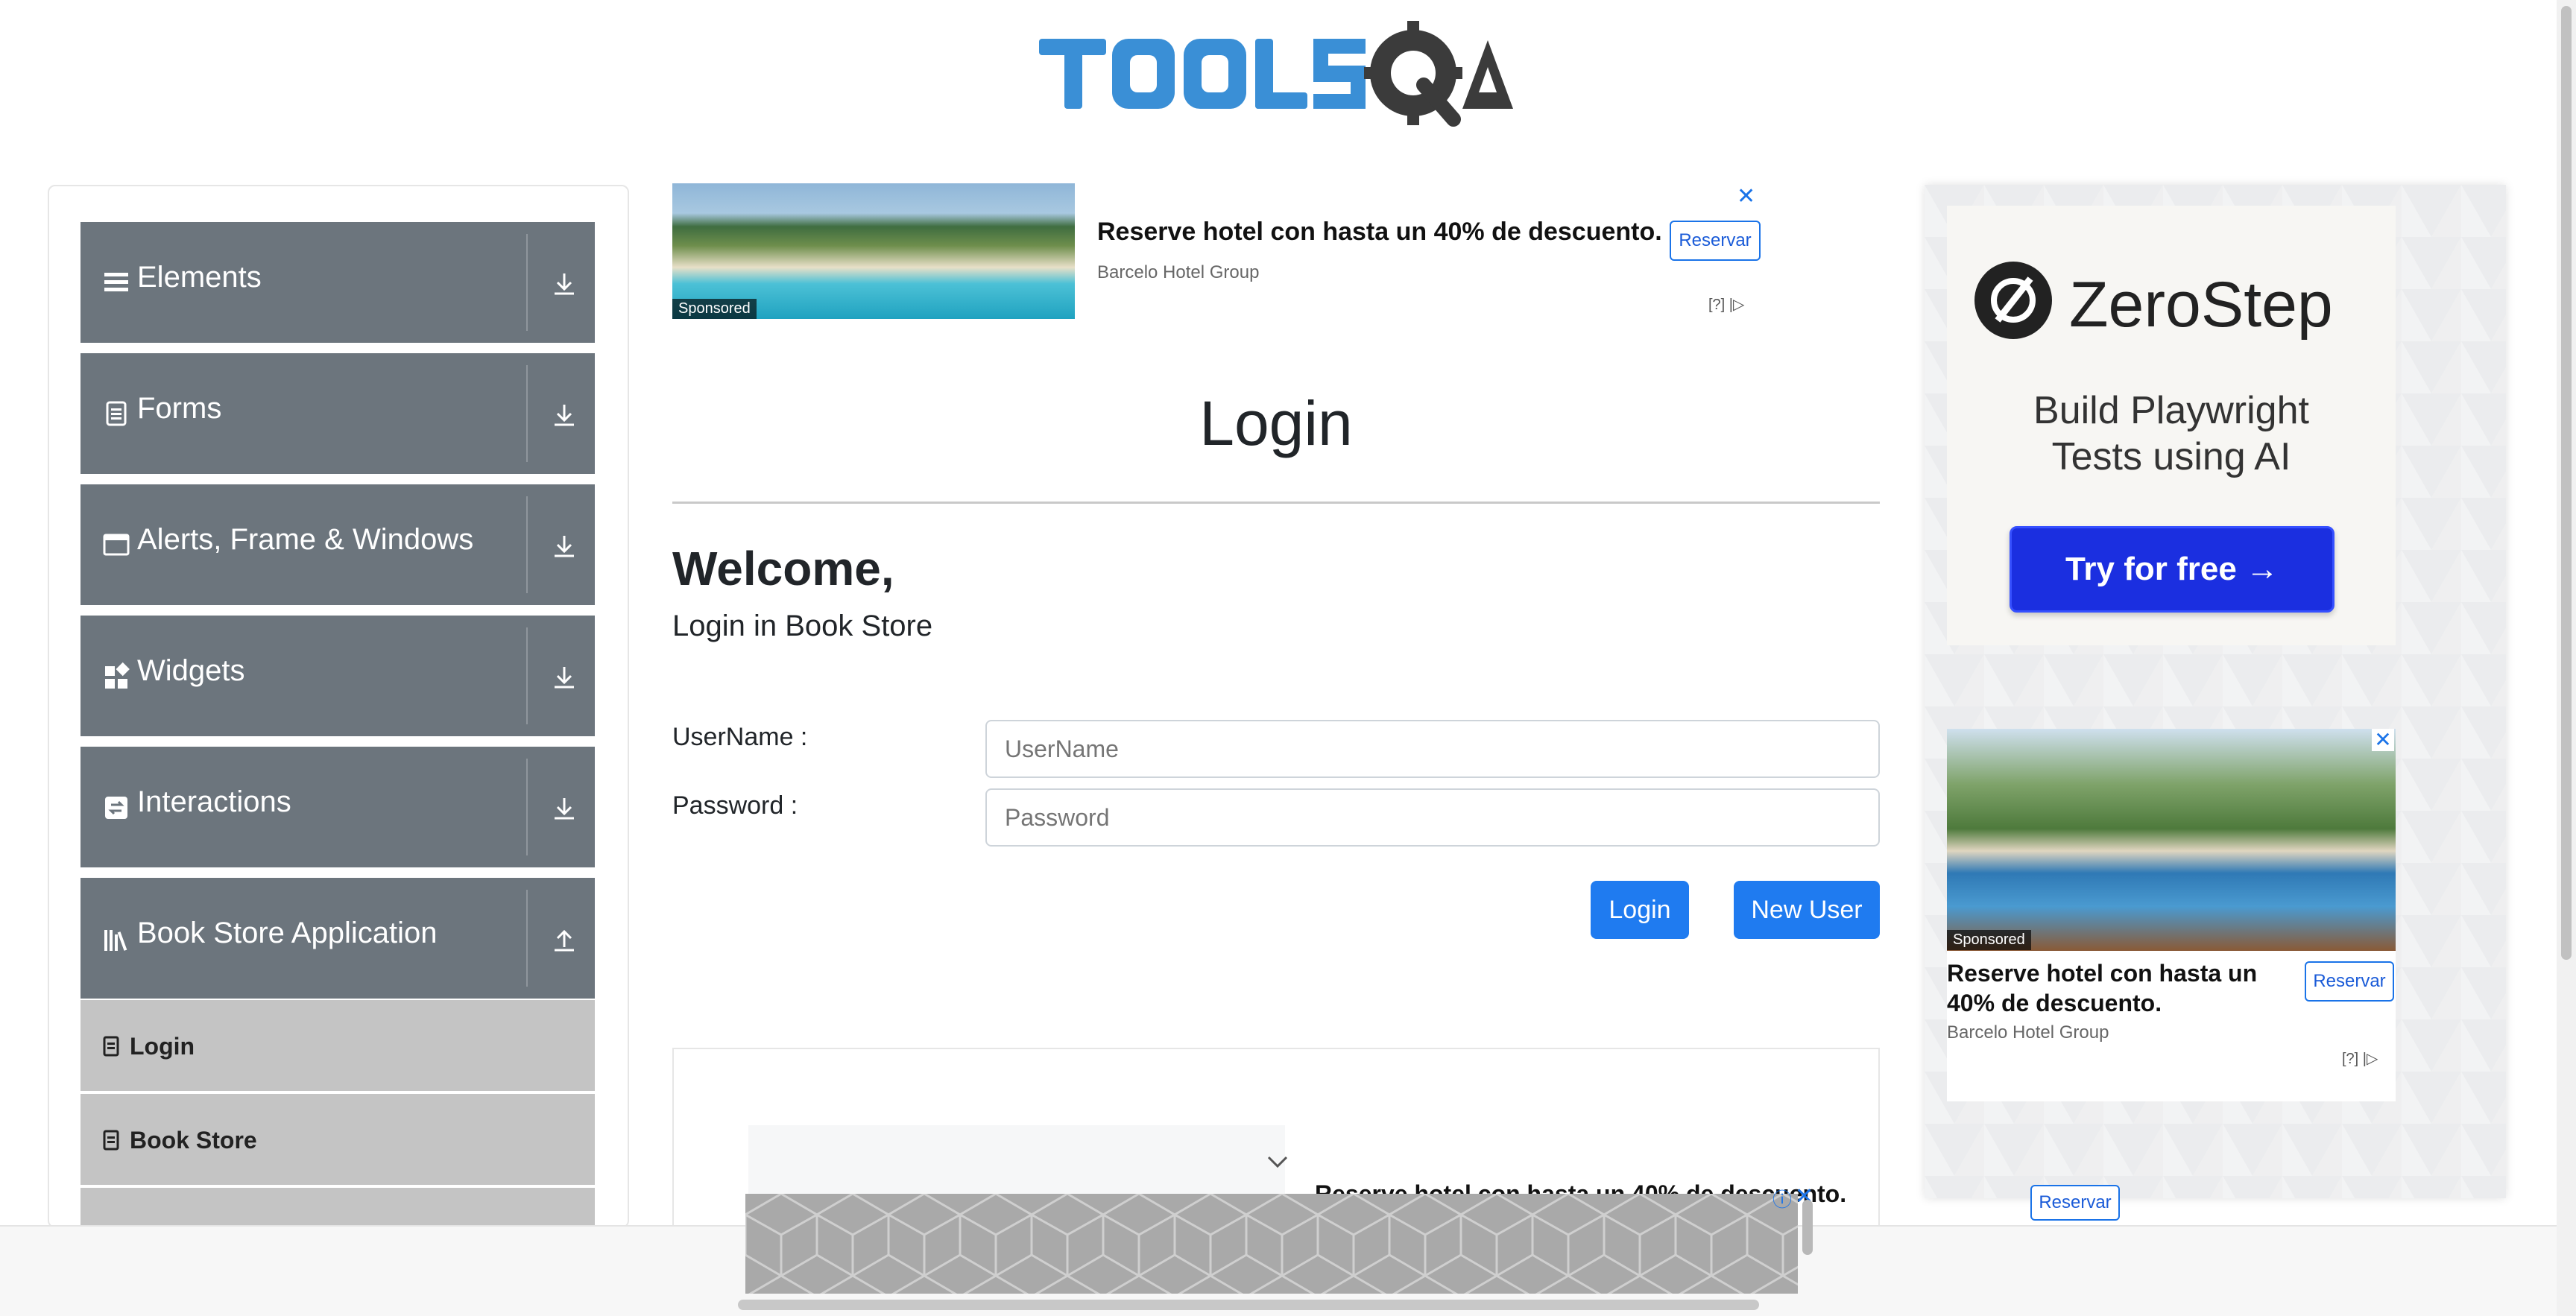 This screenshot has width=2576, height=1316. Describe the element at coordinates (1248, 1305) in the screenshot. I see `ad-scrollbar-horizontal` at that location.